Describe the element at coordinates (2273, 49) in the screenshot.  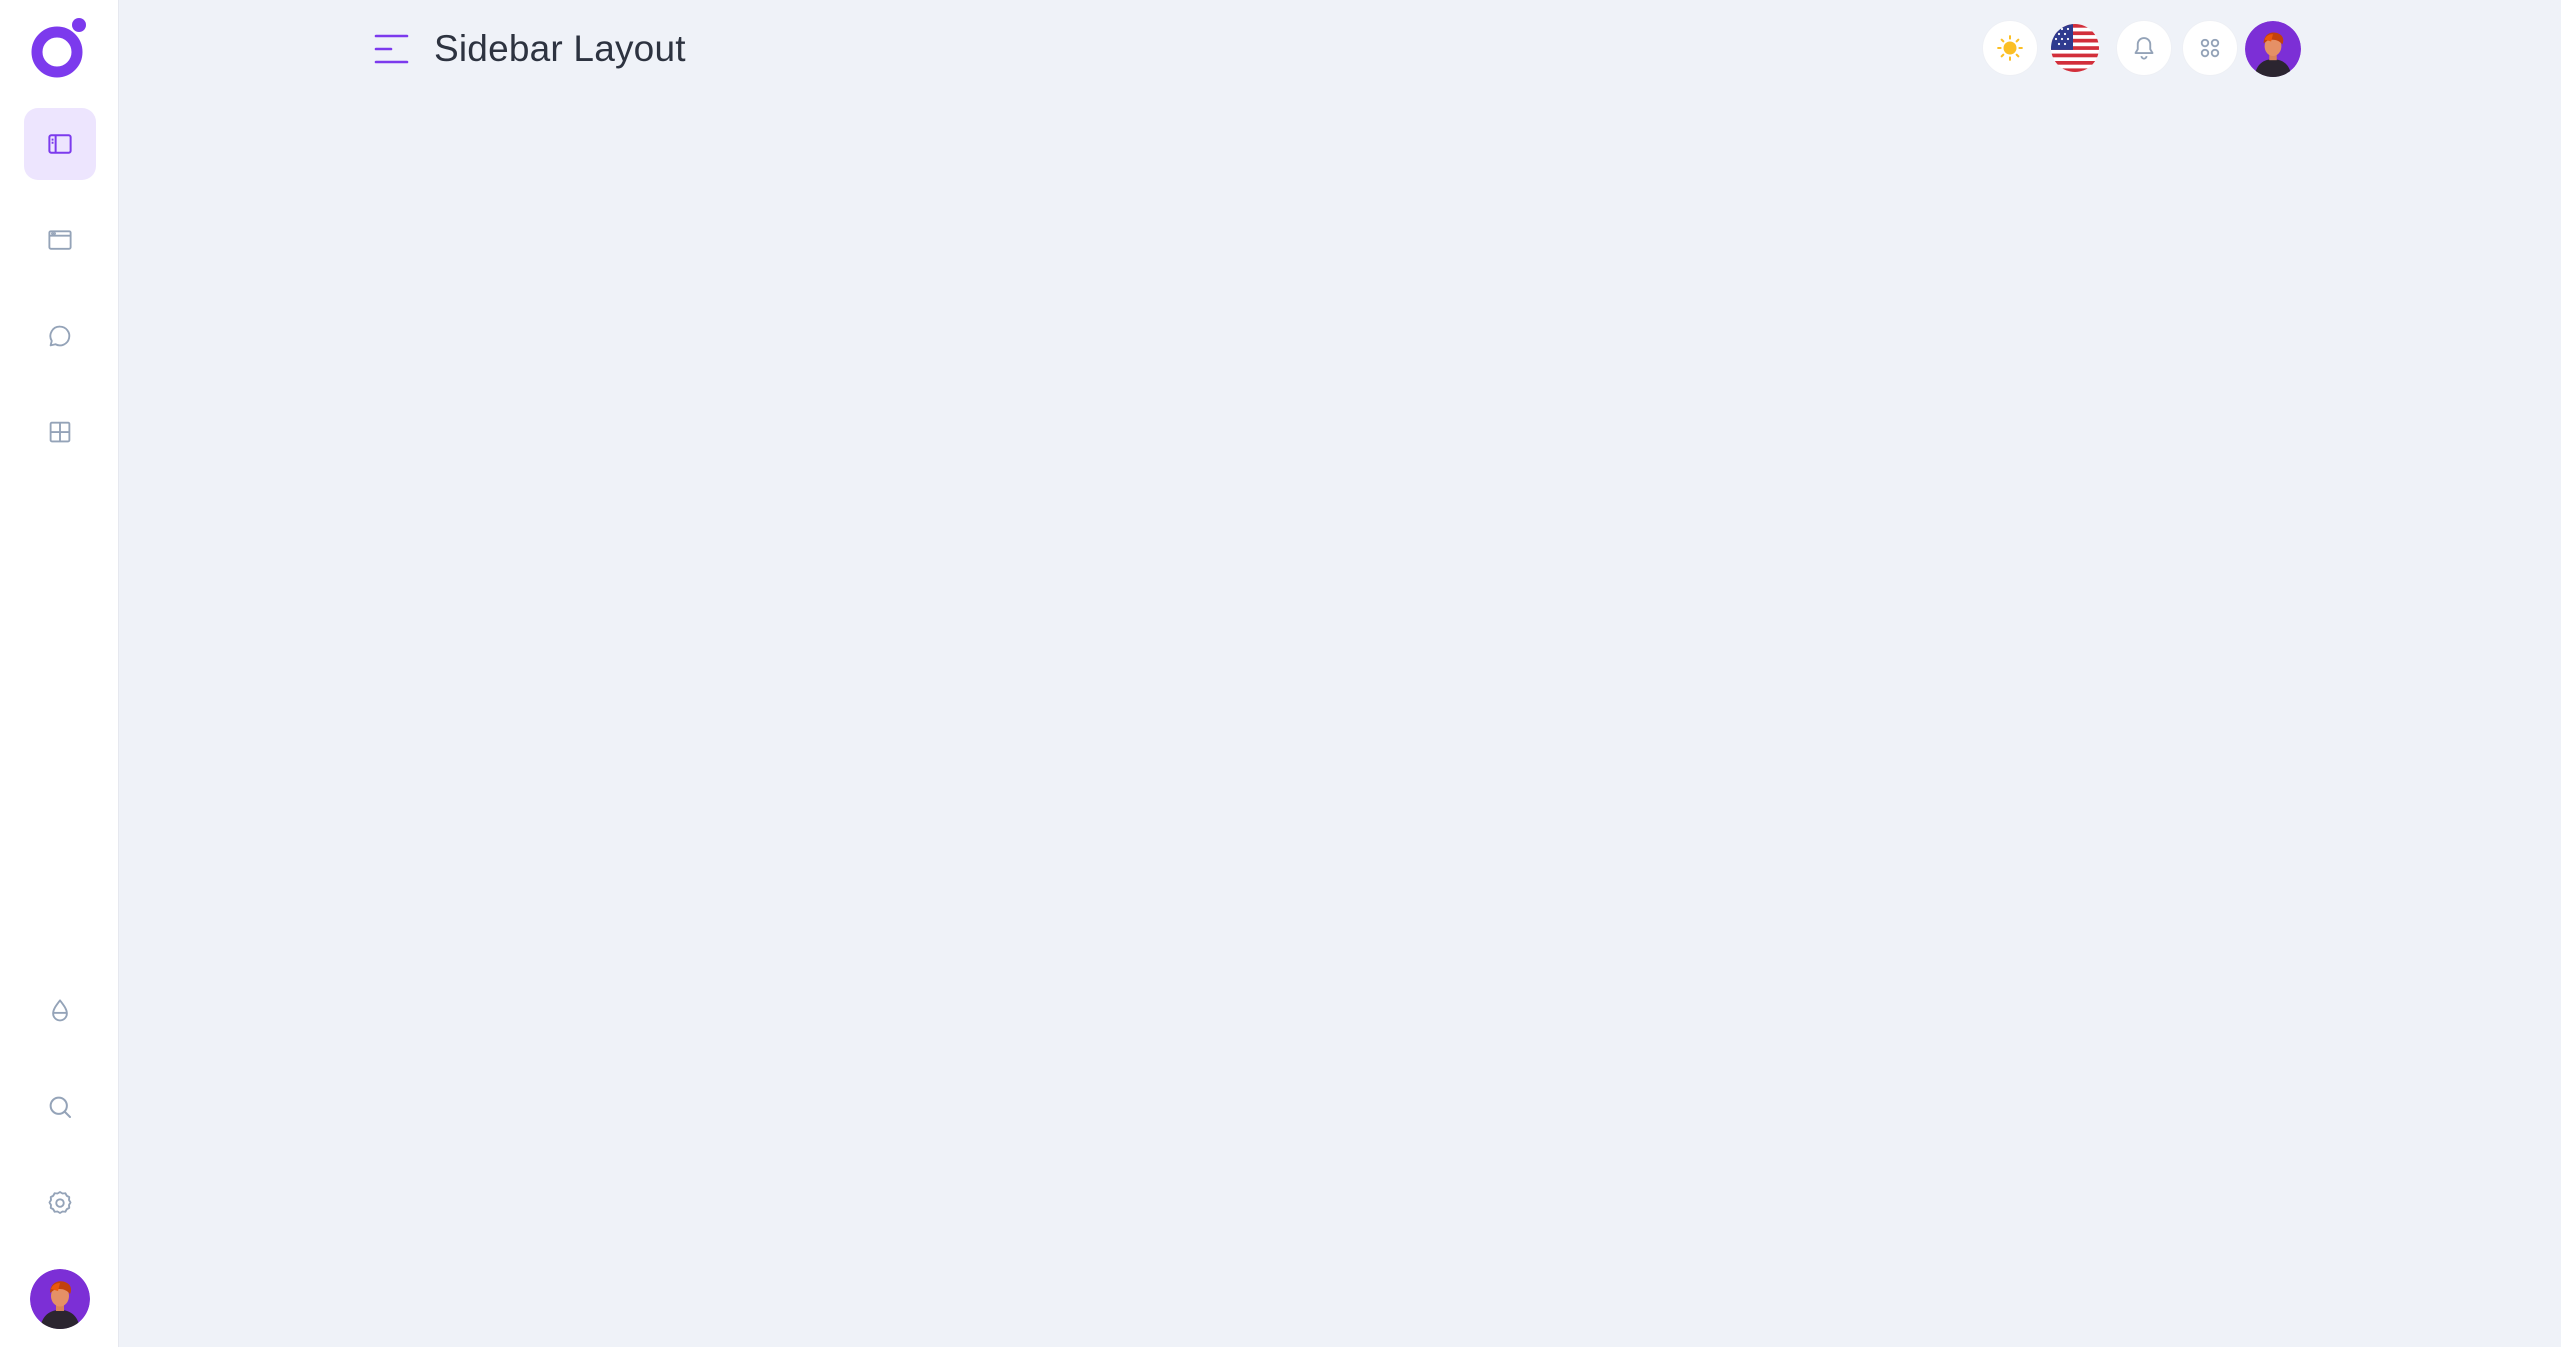
I see `user-avatar` at that location.